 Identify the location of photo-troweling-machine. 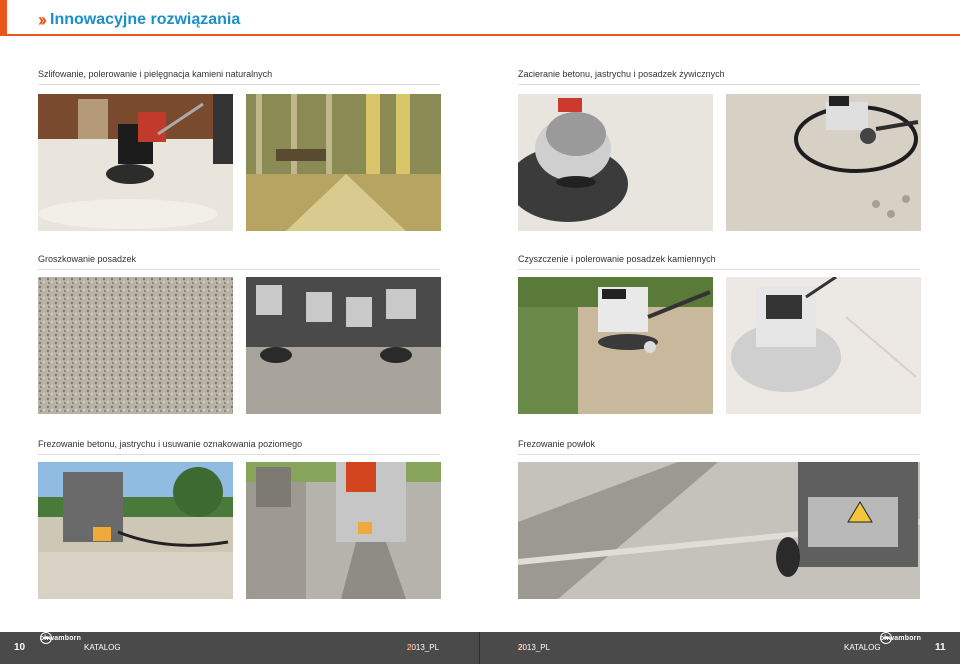
(615, 162).